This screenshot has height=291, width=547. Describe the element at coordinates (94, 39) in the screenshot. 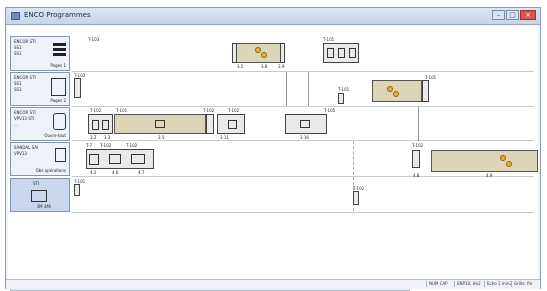

I see `task-label: T-103` at that location.